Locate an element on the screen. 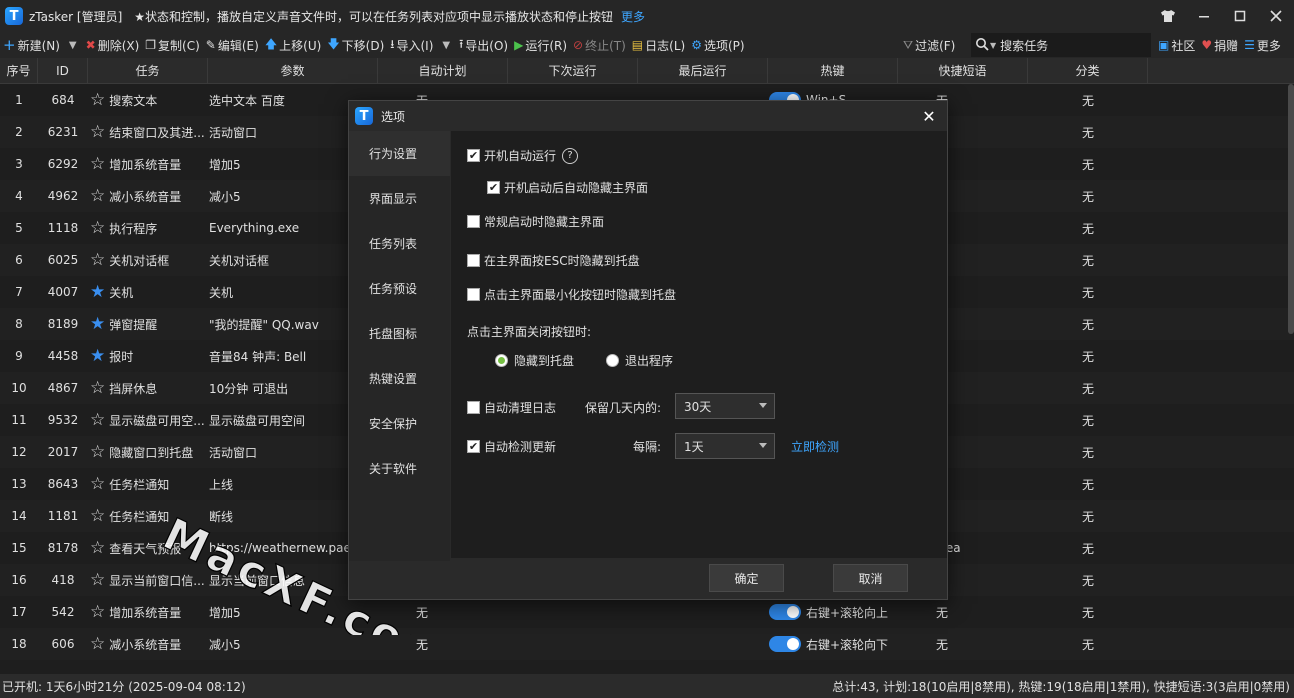 Image resolution: width=1294 pixels, height=698 pixels. table-row: 17 542 ☆ 增加系统音量 增加5 无 右键+滚轮向上 无 无 is located at coordinates (647, 612).